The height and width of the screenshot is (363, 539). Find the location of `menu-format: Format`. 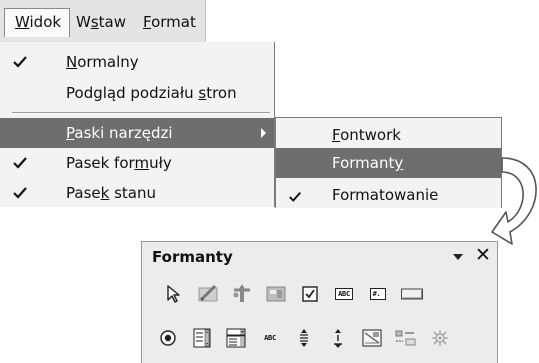

menu-format: Format is located at coordinates (169, 22).